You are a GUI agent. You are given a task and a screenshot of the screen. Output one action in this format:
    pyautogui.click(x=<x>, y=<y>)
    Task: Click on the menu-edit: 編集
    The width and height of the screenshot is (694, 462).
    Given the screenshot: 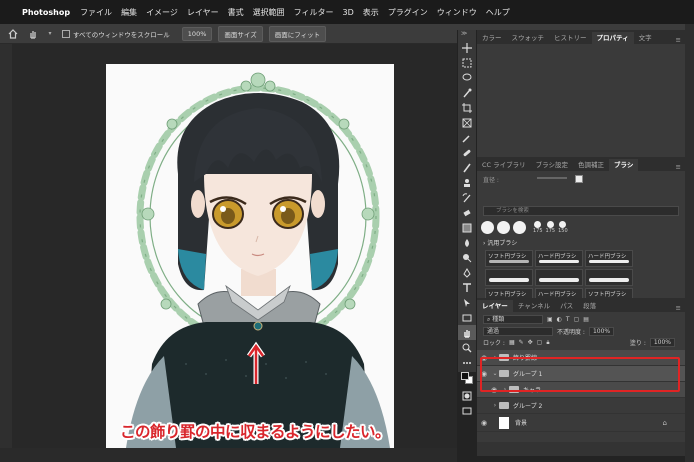 What is the action you would take?
    pyautogui.click(x=129, y=12)
    